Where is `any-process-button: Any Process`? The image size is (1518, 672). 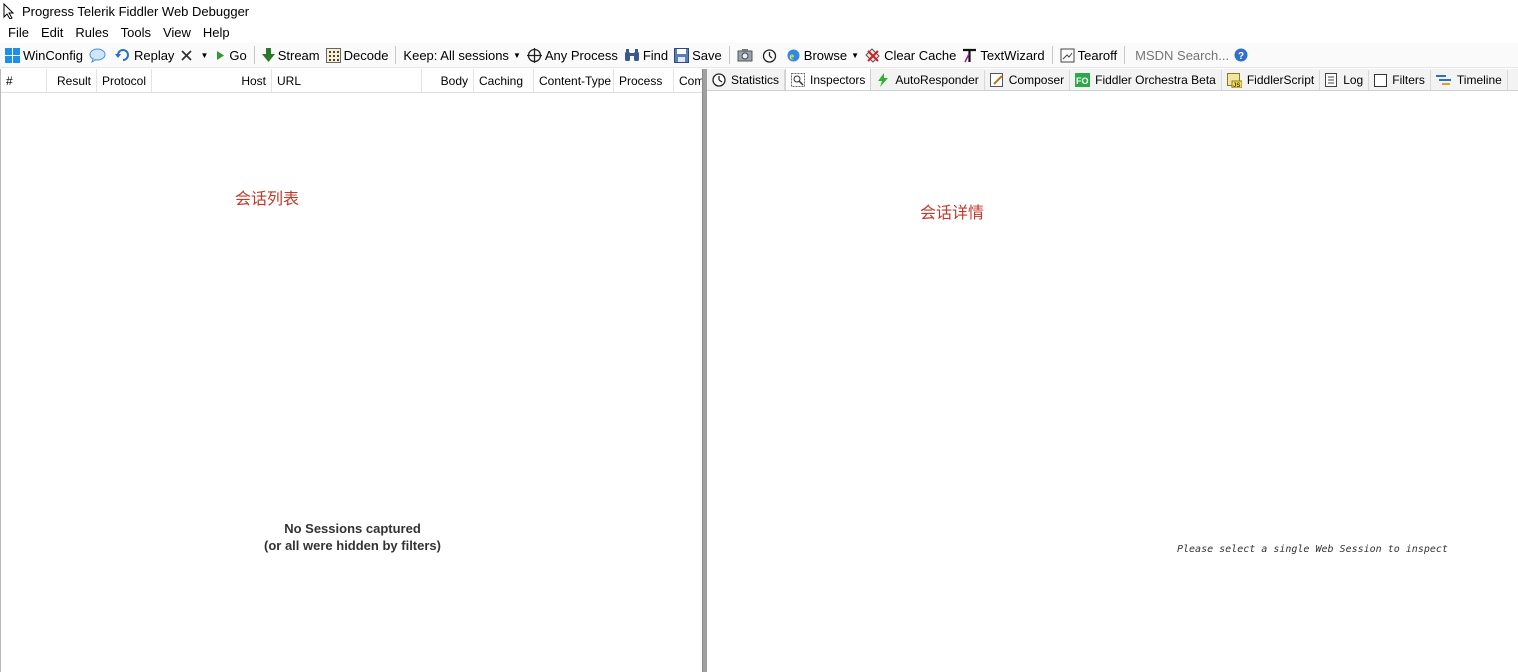
any-process-button: Any Process is located at coordinates (572, 55).